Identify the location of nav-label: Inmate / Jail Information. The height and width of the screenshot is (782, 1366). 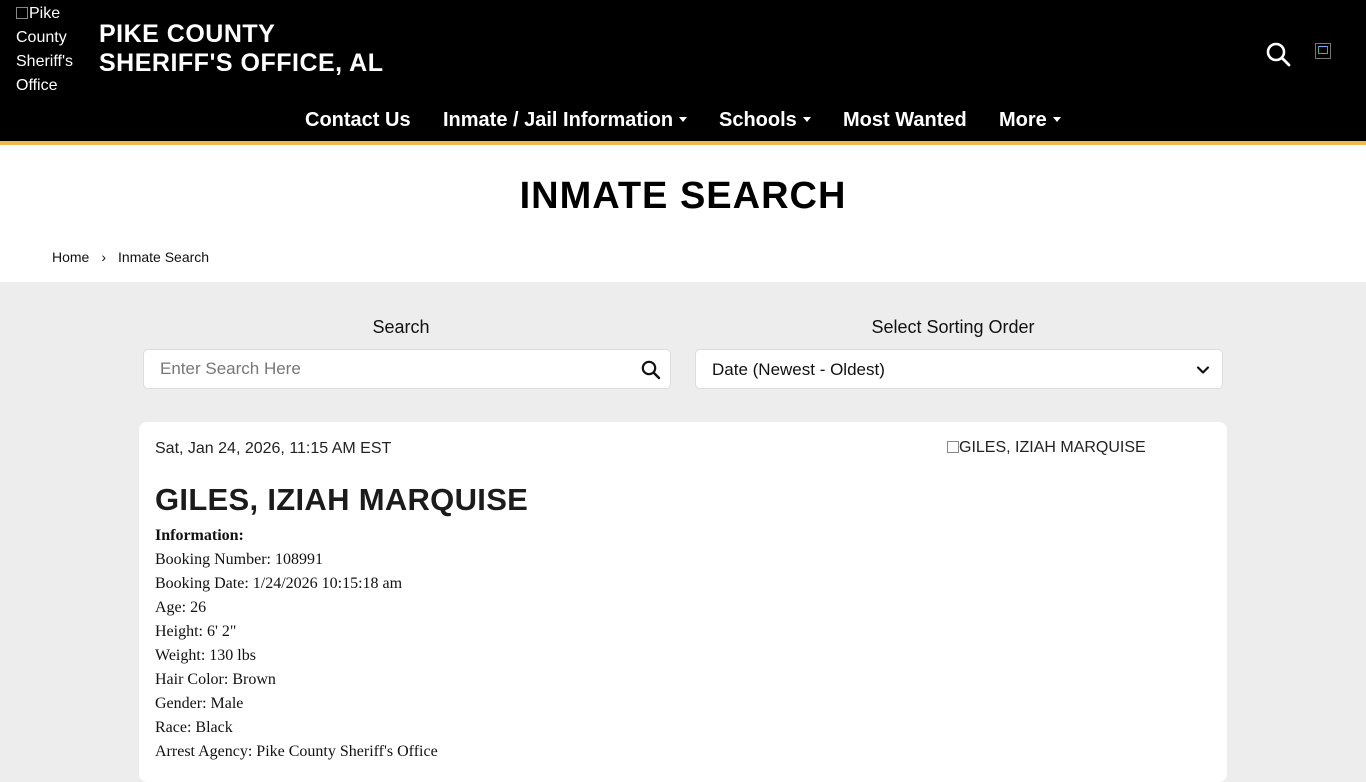
(558, 120).